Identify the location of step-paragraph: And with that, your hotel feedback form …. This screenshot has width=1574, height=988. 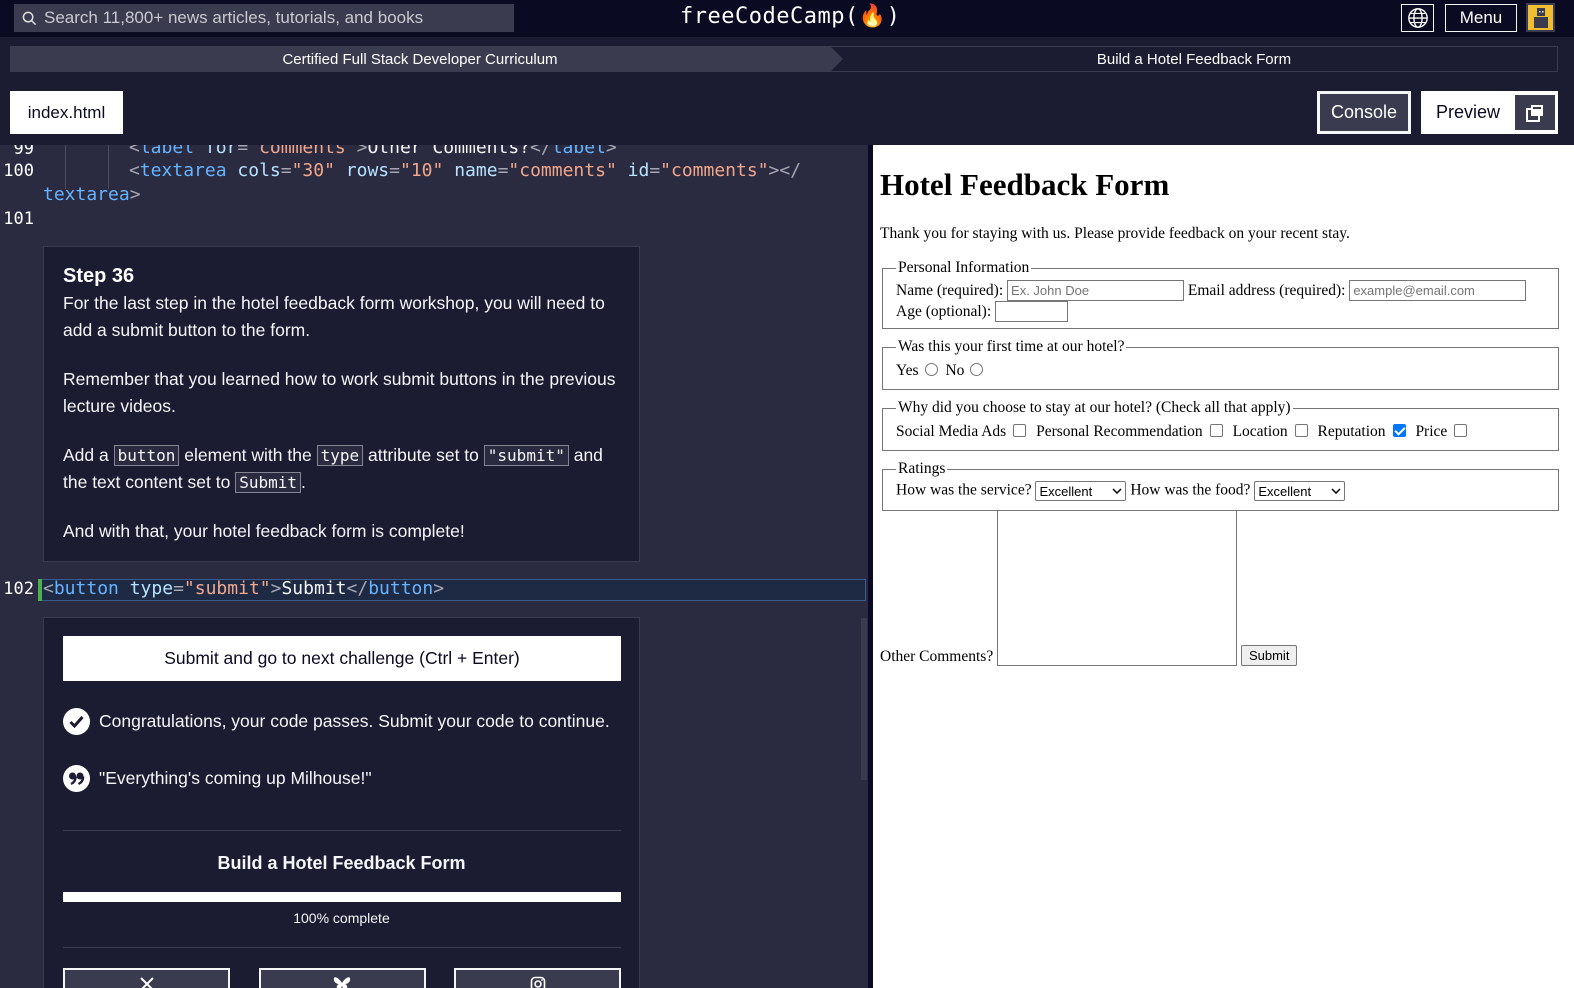
(264, 531).